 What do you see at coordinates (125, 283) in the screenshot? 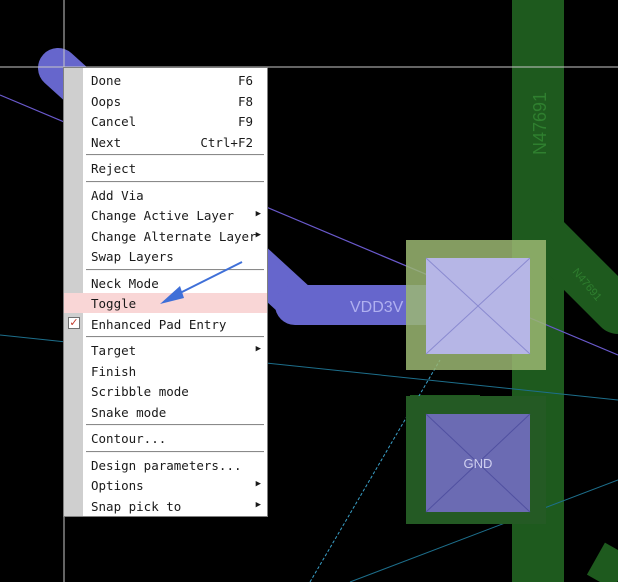
I see `menu-item-label: Neck Mode` at bounding box center [125, 283].